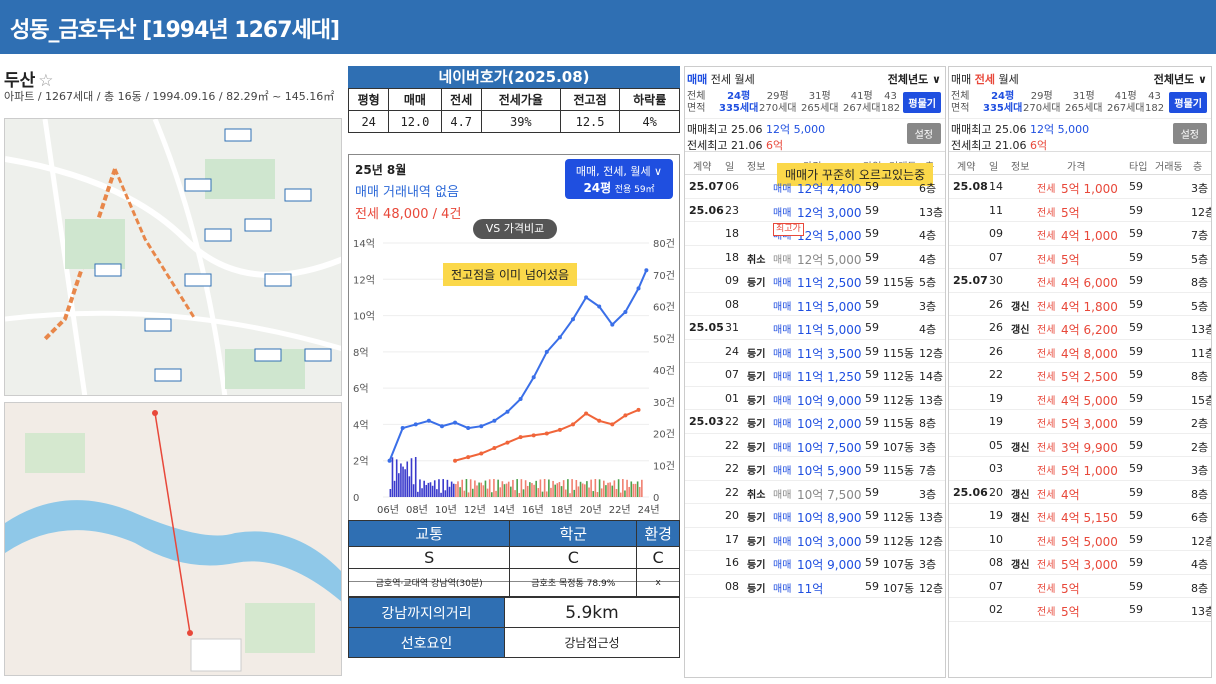  Describe the element at coordinates (970, 186) in the screenshot. I see `contract-month: 25.08` at that location.